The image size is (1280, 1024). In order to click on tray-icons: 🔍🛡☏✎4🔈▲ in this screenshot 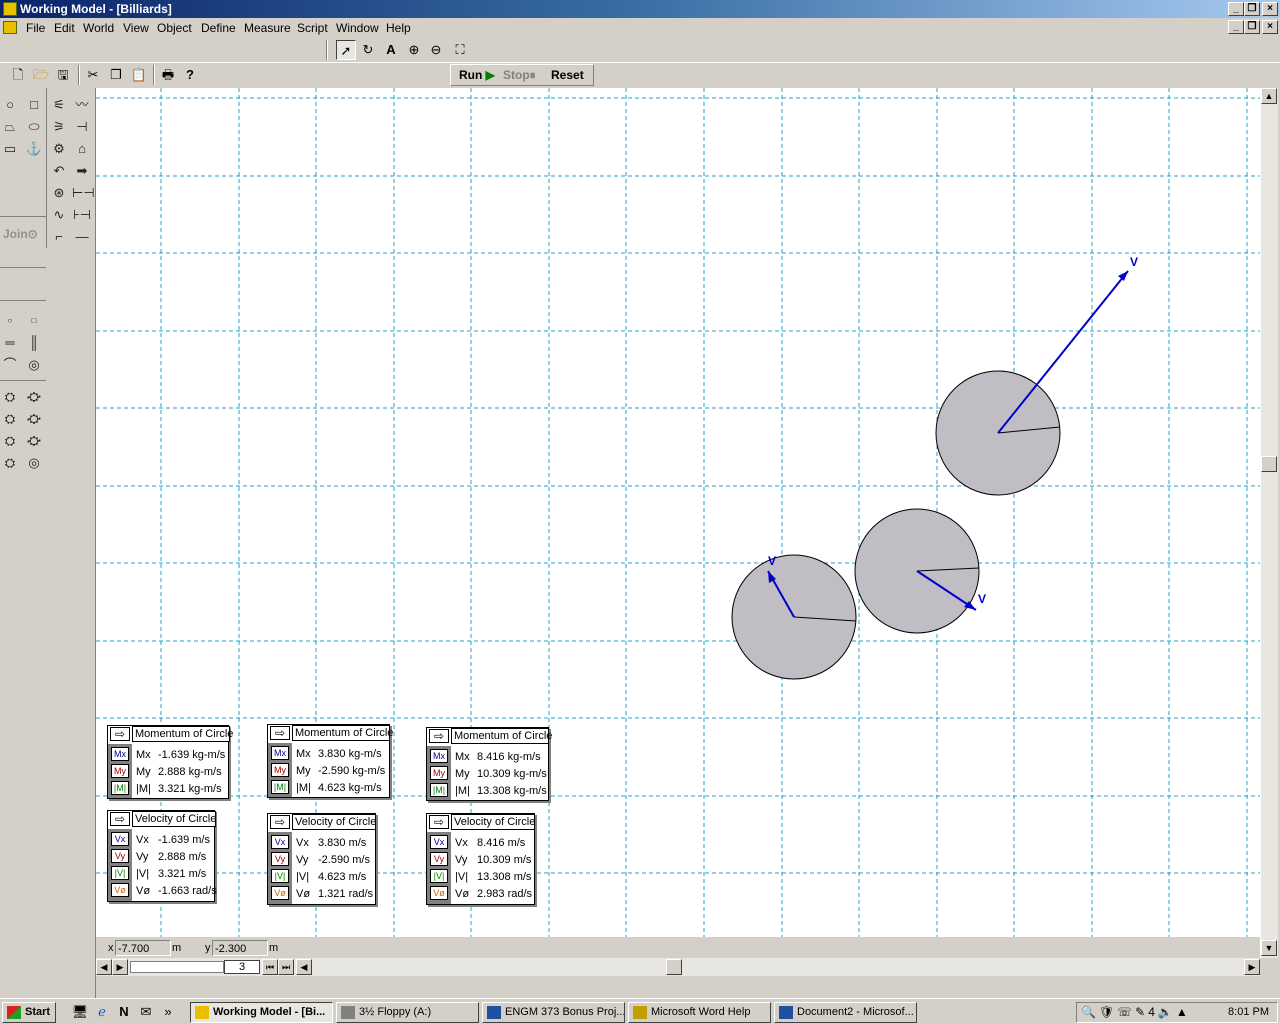, I will do `click(1136, 1012)`.